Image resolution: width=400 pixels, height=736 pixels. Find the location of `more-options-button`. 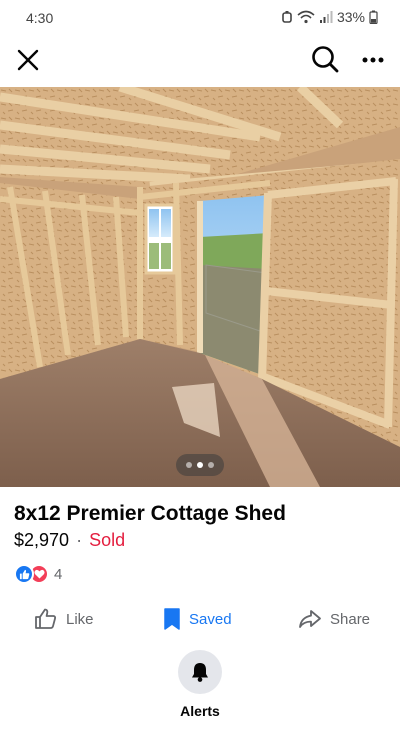

more-options-button is located at coordinates (373, 60).